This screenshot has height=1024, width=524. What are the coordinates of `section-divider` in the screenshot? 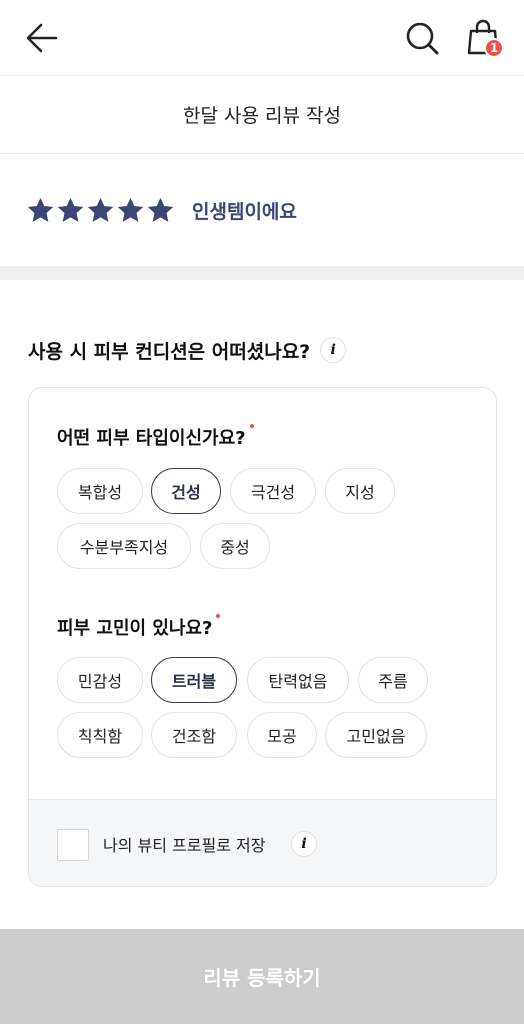 It's located at (262, 273).